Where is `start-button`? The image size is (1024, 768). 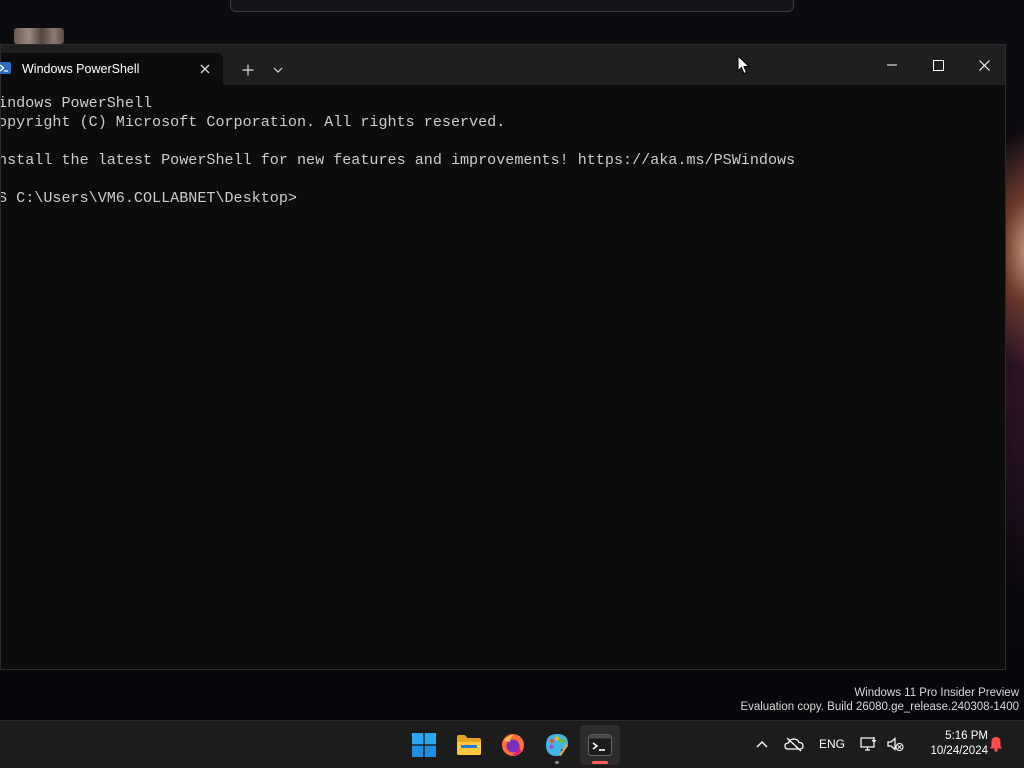
start-button is located at coordinates (424, 745).